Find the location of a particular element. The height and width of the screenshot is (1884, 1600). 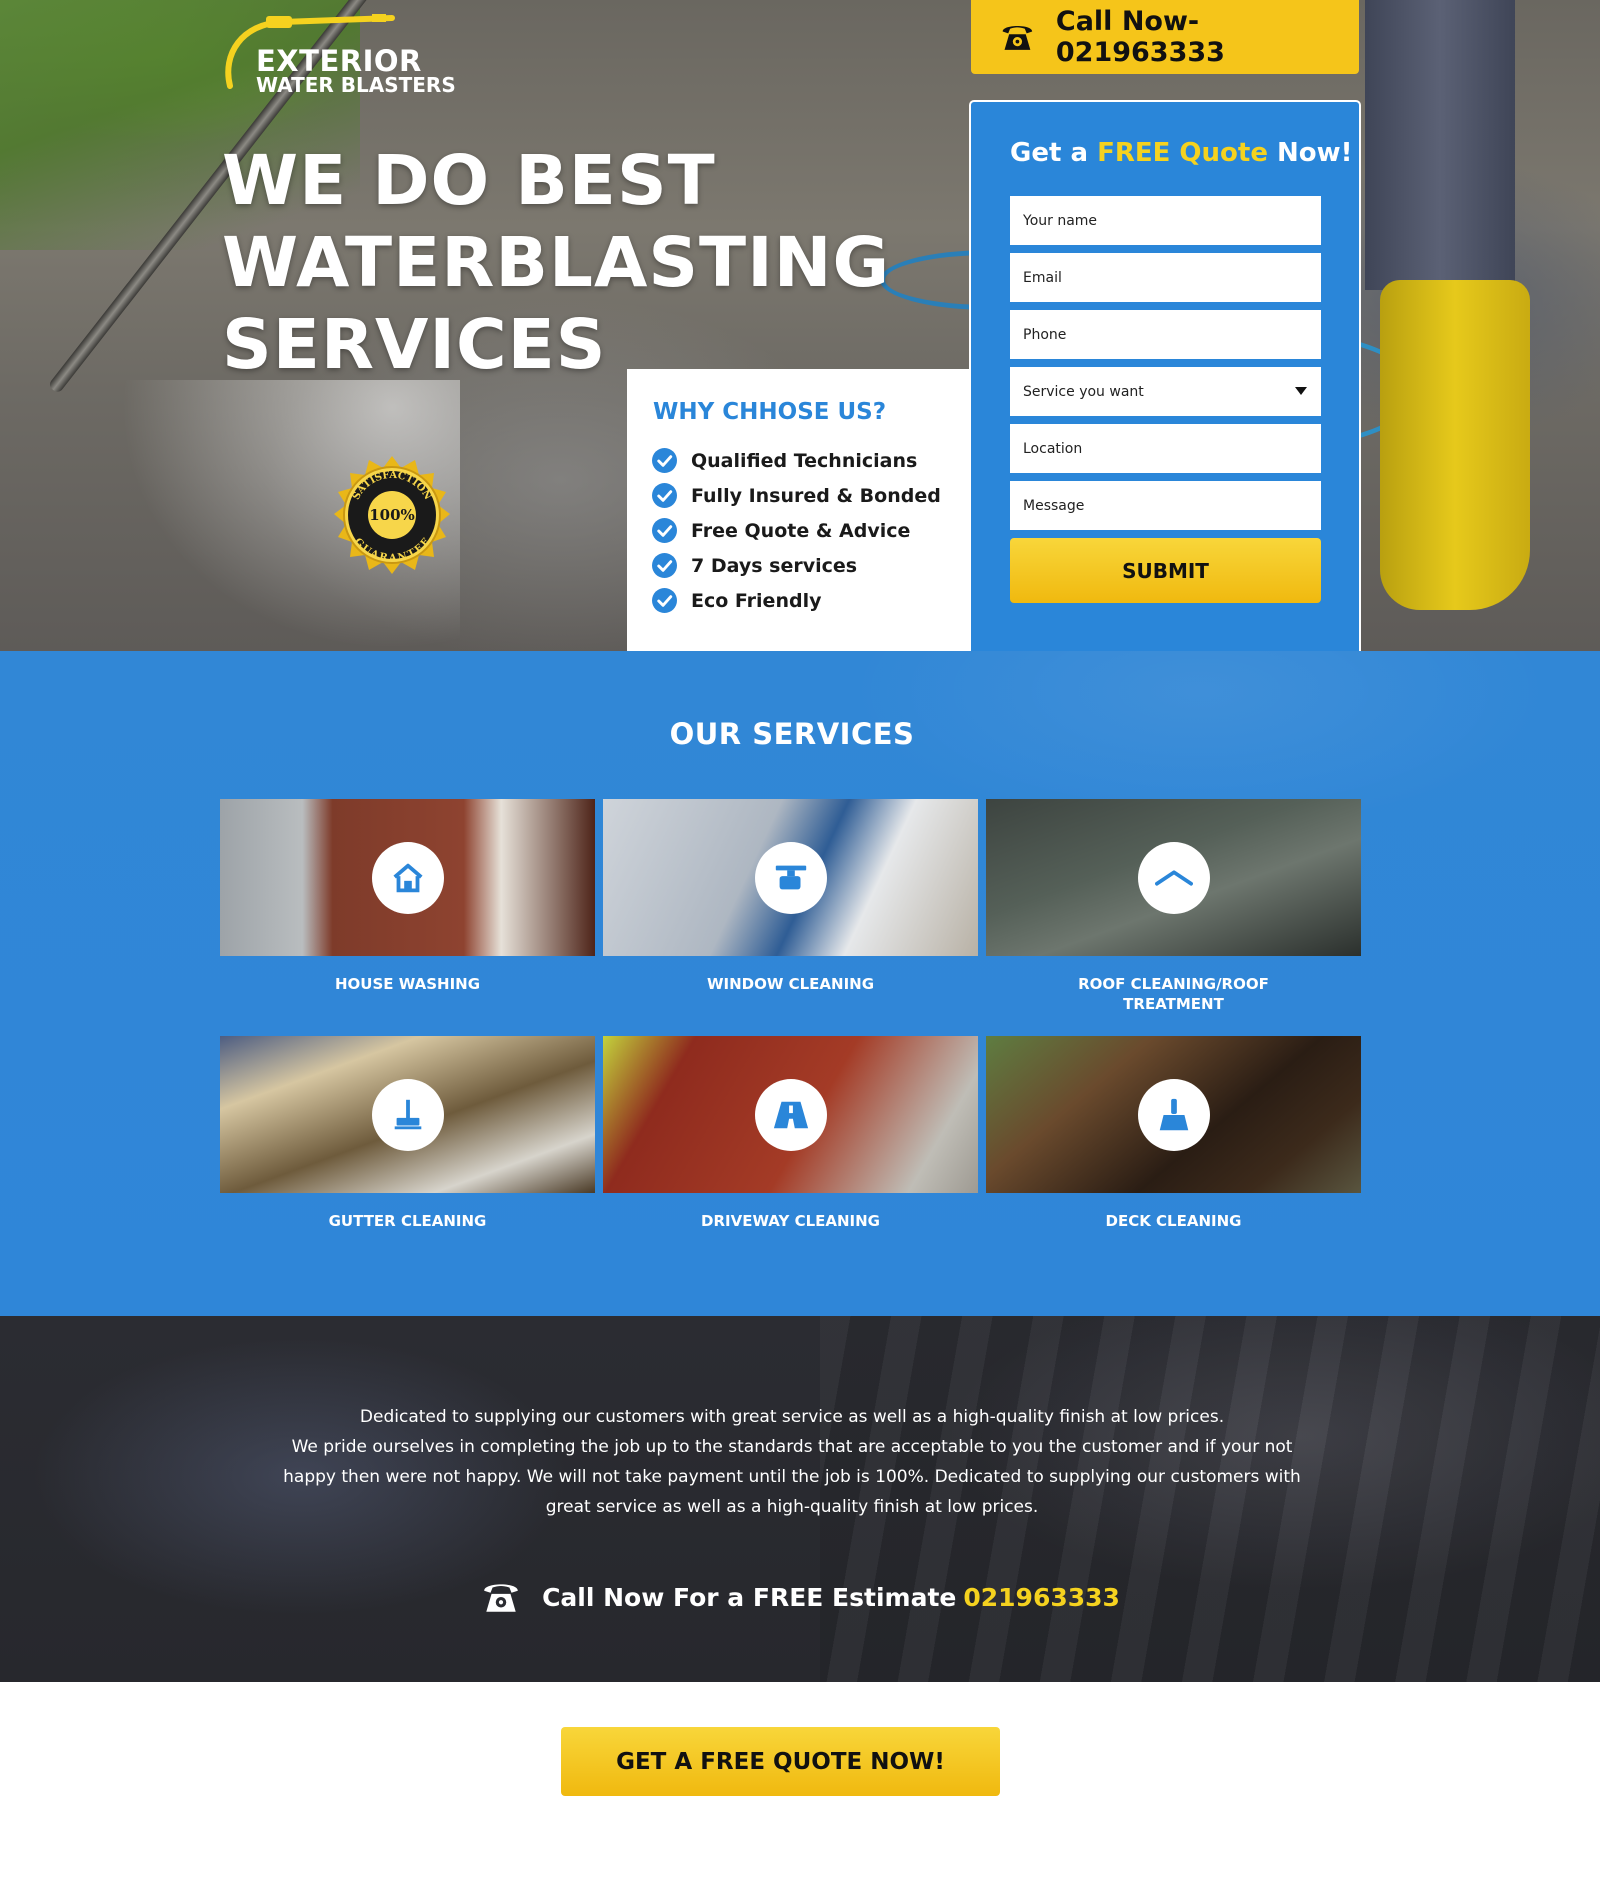

gutter-icon is located at coordinates (407, 1114).